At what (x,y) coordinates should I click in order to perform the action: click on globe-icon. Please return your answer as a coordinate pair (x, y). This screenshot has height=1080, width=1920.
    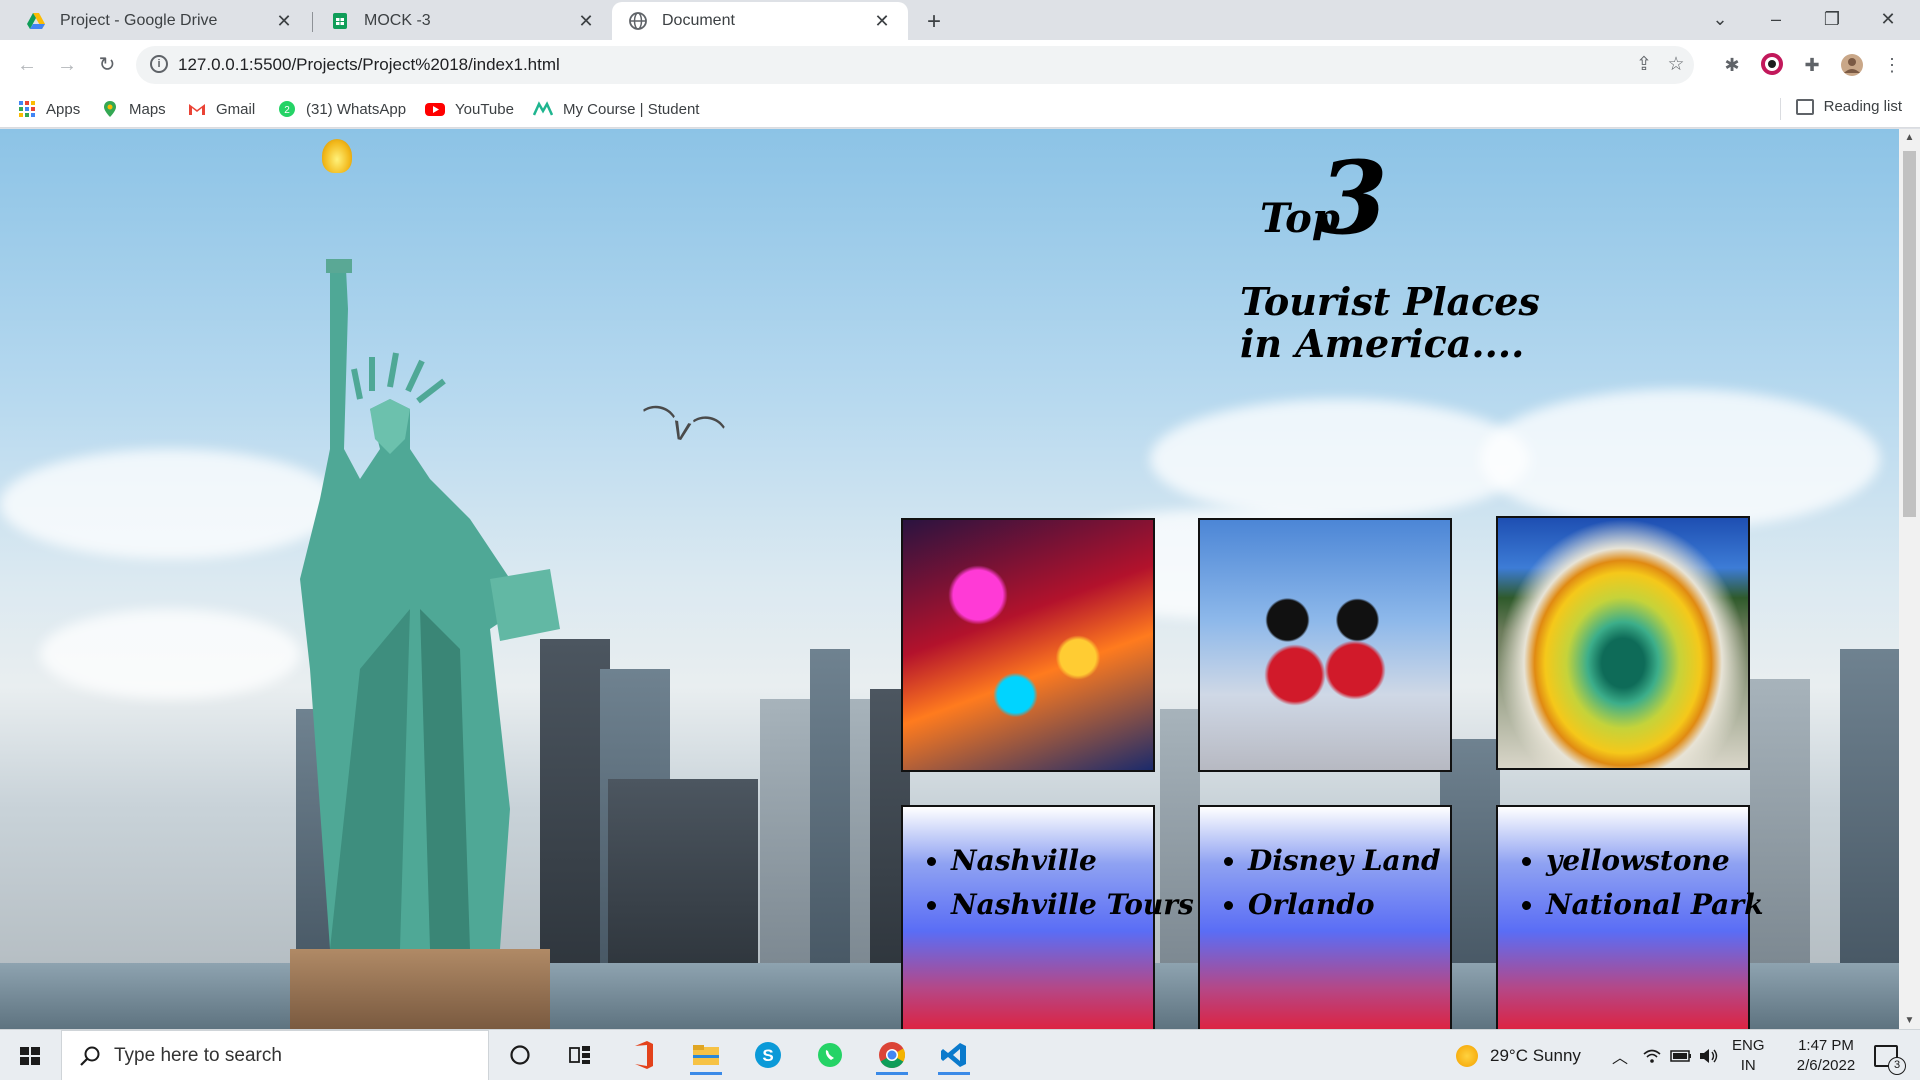
    Looking at the image, I should click on (638, 21).